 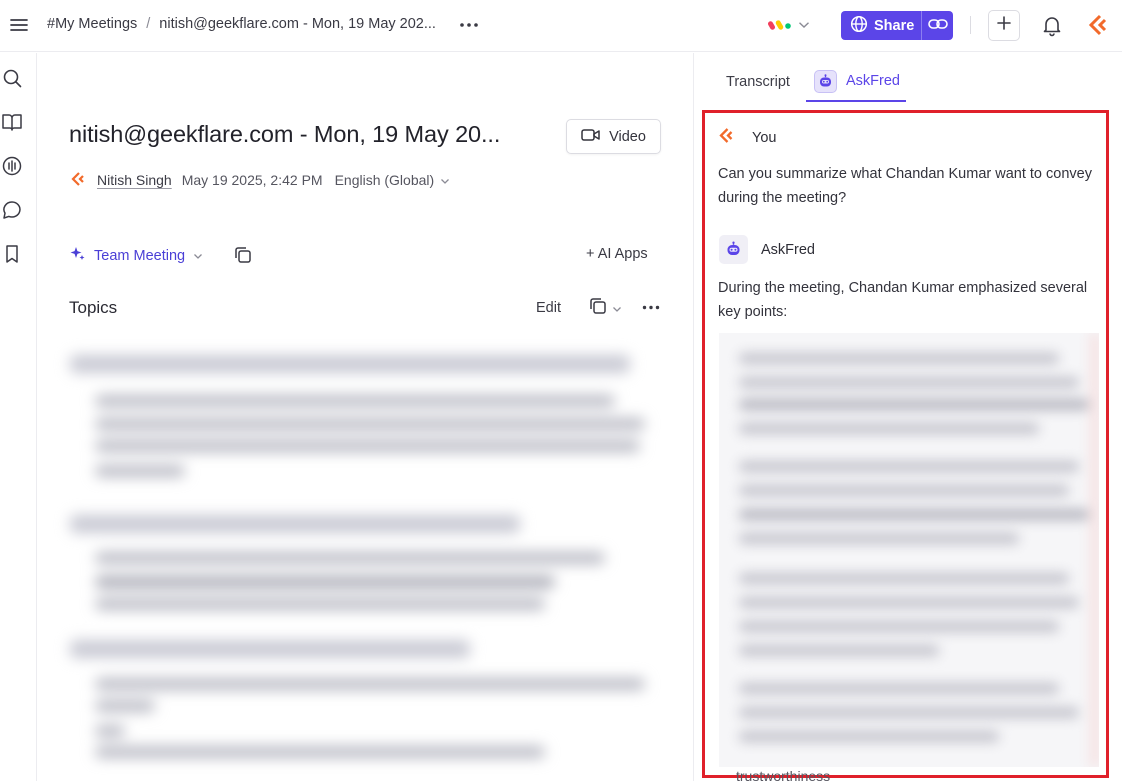 I want to click on copy-dropdown, so click(x=605, y=308).